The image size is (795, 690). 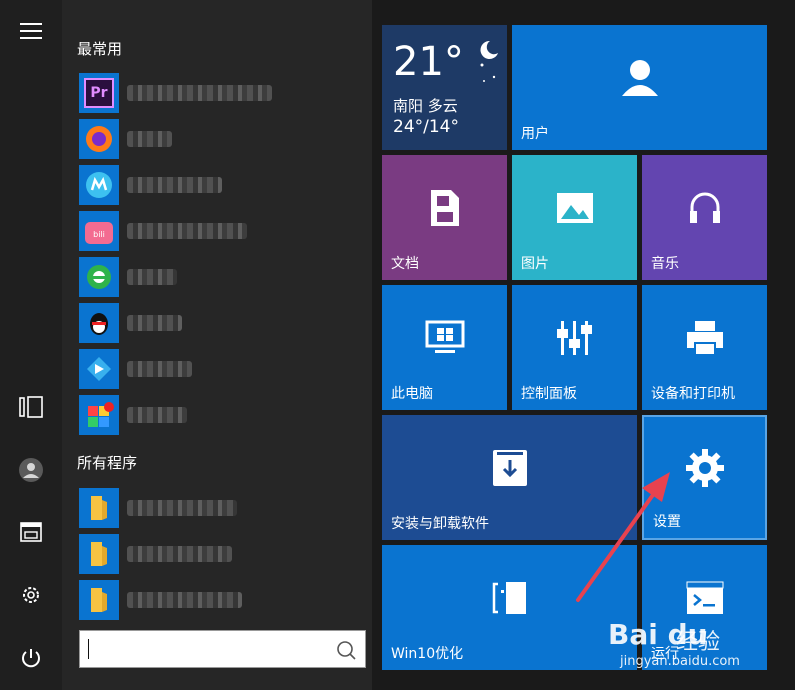 I want to click on devices-printers-tile: 设备和打印机, so click(x=704, y=347).